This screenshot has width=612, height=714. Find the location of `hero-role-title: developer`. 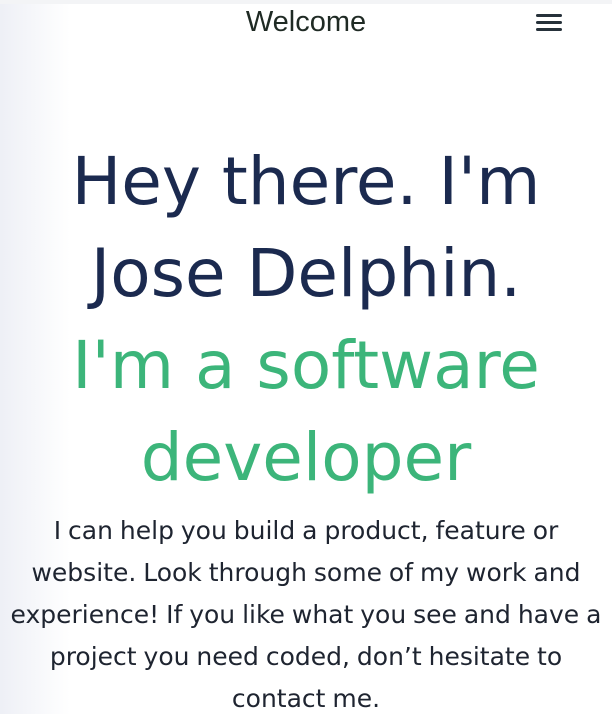

hero-role-title: developer is located at coordinates (306, 457).